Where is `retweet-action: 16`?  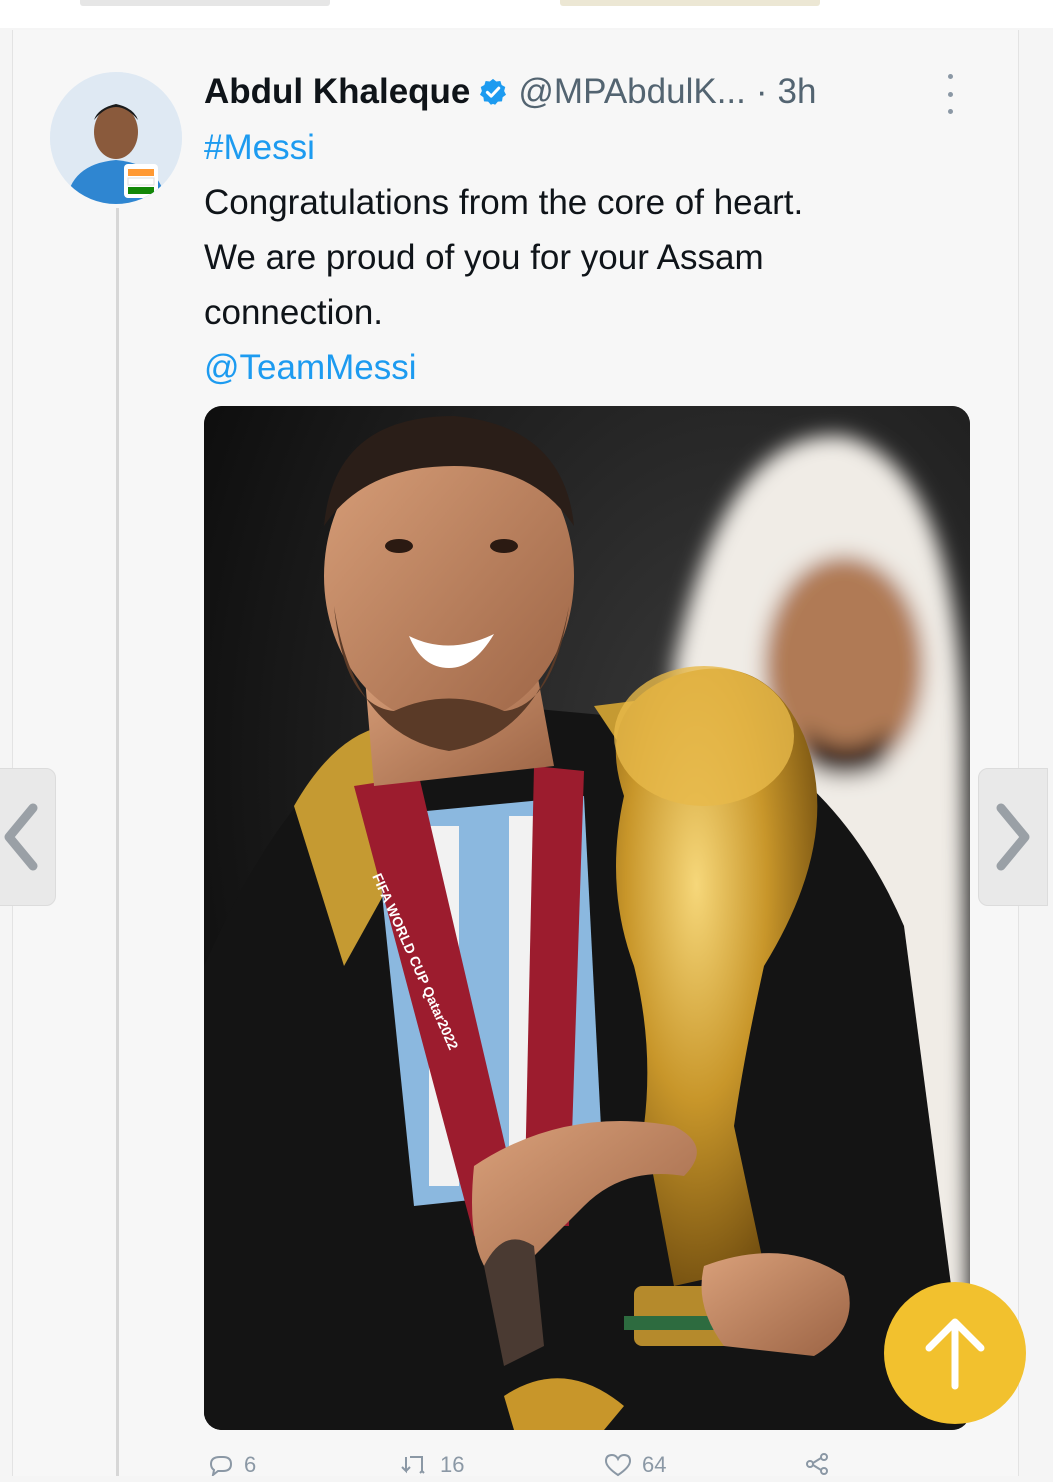
retweet-action: 16 is located at coordinates (432, 1465).